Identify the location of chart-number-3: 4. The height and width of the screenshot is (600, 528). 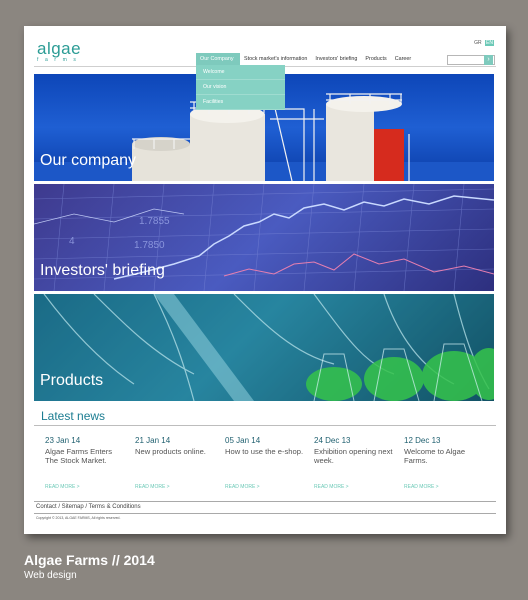
(72, 241).